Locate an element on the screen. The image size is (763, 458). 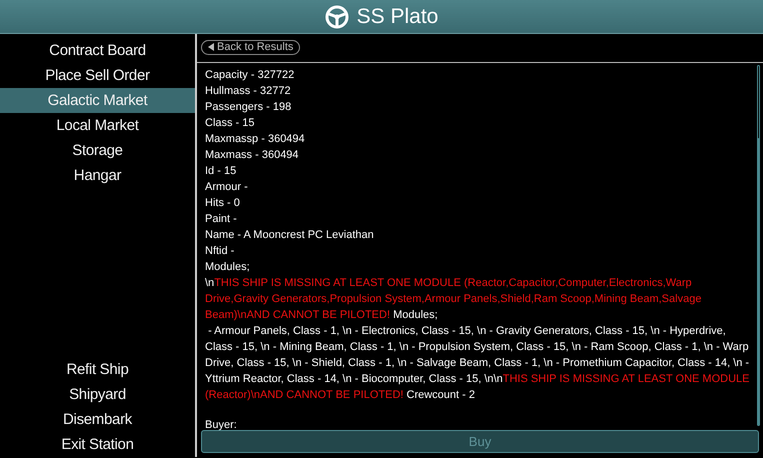
detail-line: Name - A Mooncrest PC Leviathan is located at coordinates (290, 235).